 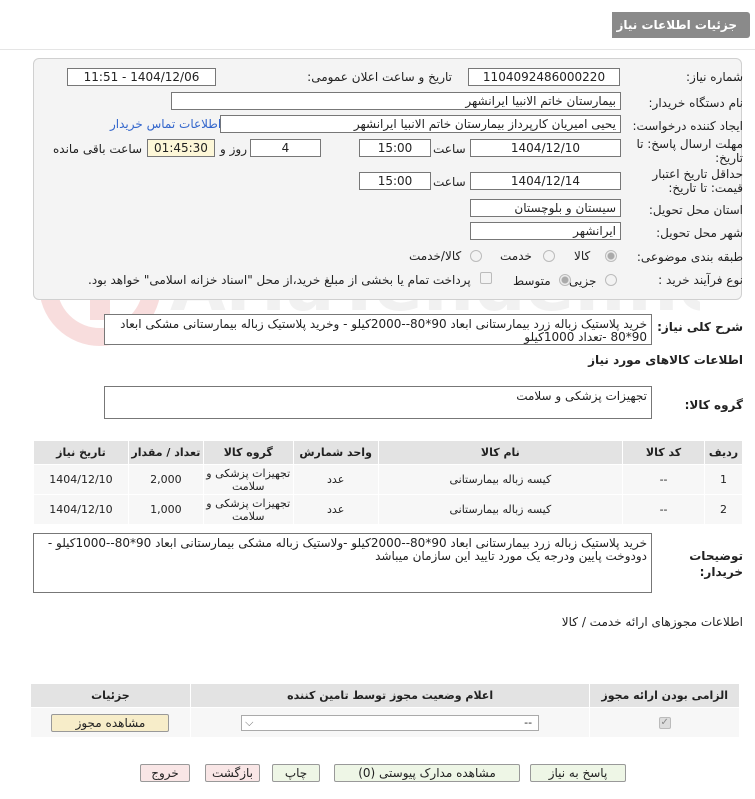 I want to click on col-group: گروه کالا, so click(x=248, y=452).